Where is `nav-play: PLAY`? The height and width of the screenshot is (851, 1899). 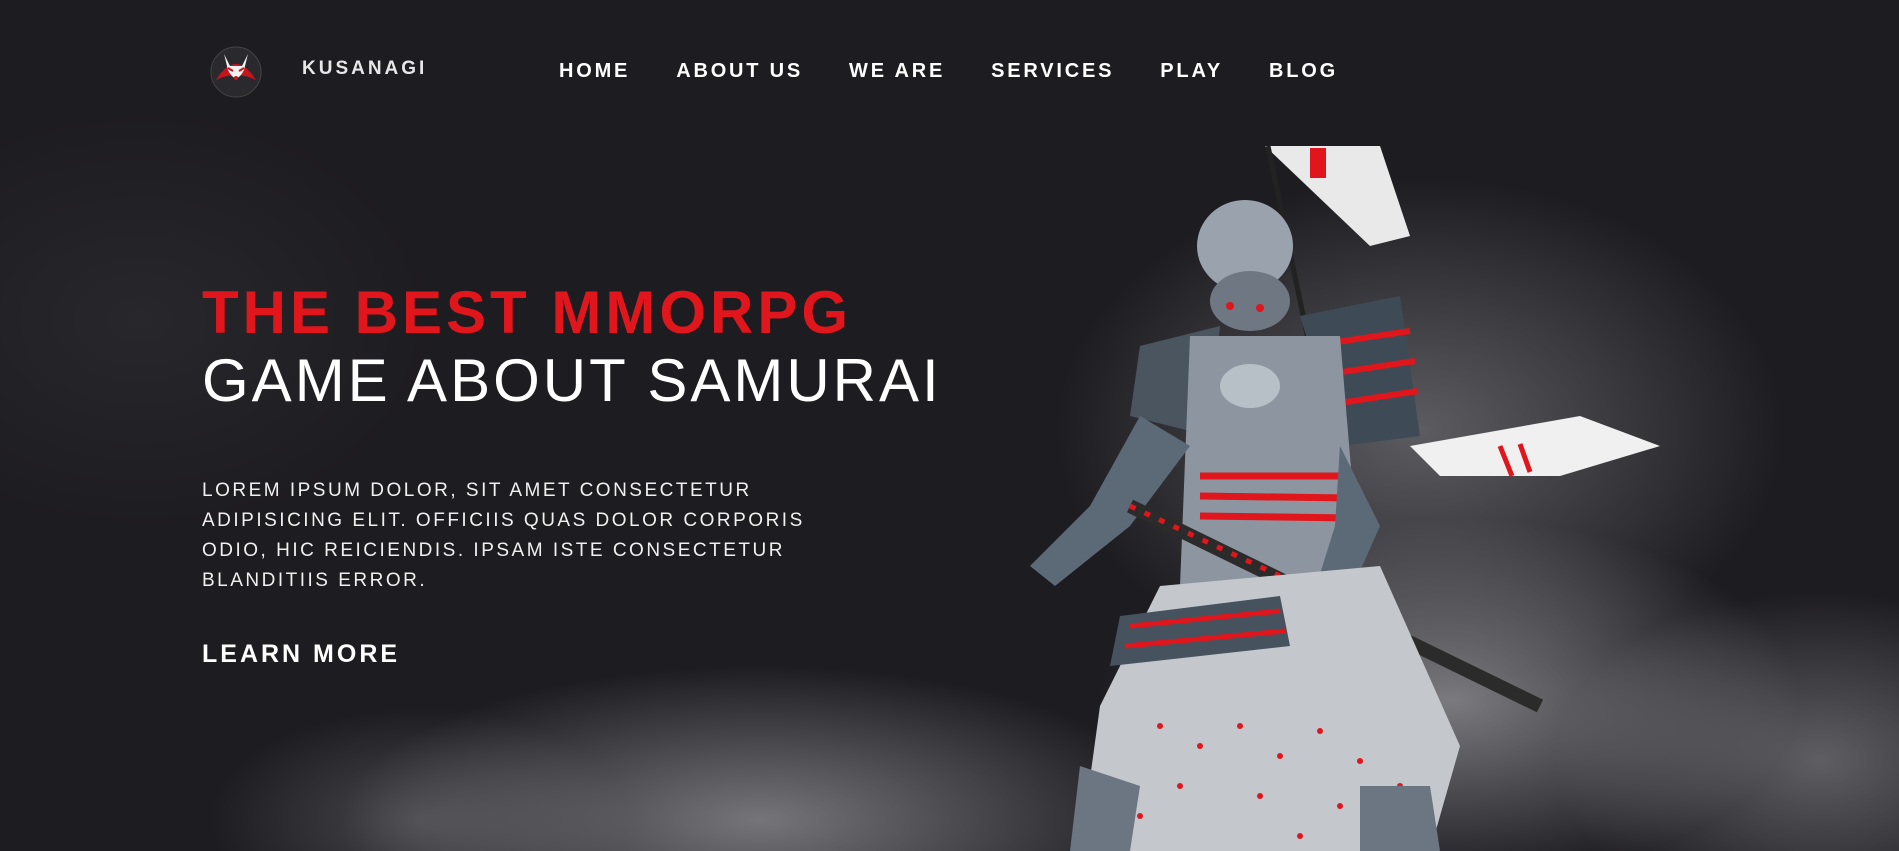
nav-play: PLAY is located at coordinates (1191, 71).